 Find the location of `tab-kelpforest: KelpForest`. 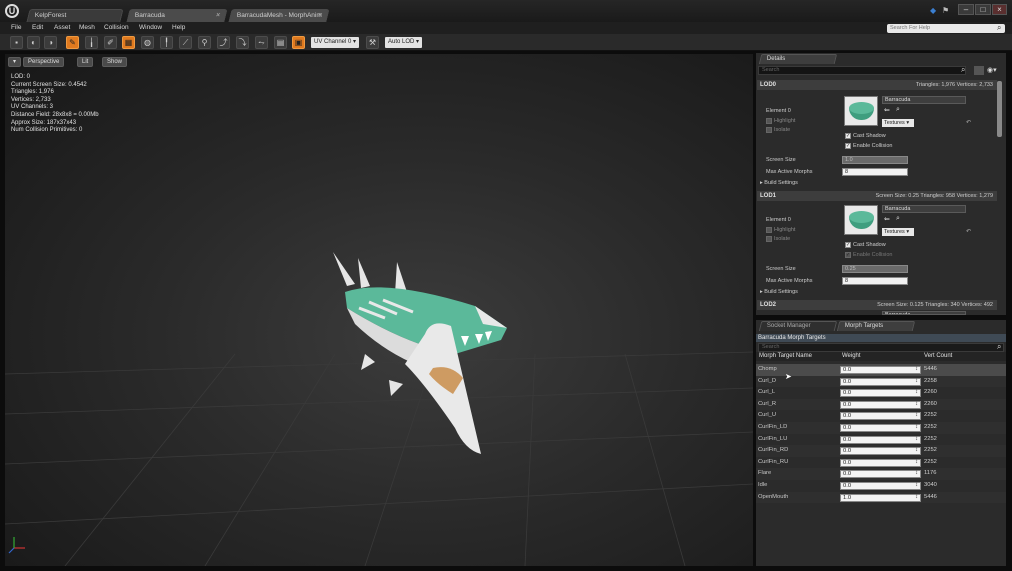

tab-kelpforest: KelpForest is located at coordinates (75, 15).